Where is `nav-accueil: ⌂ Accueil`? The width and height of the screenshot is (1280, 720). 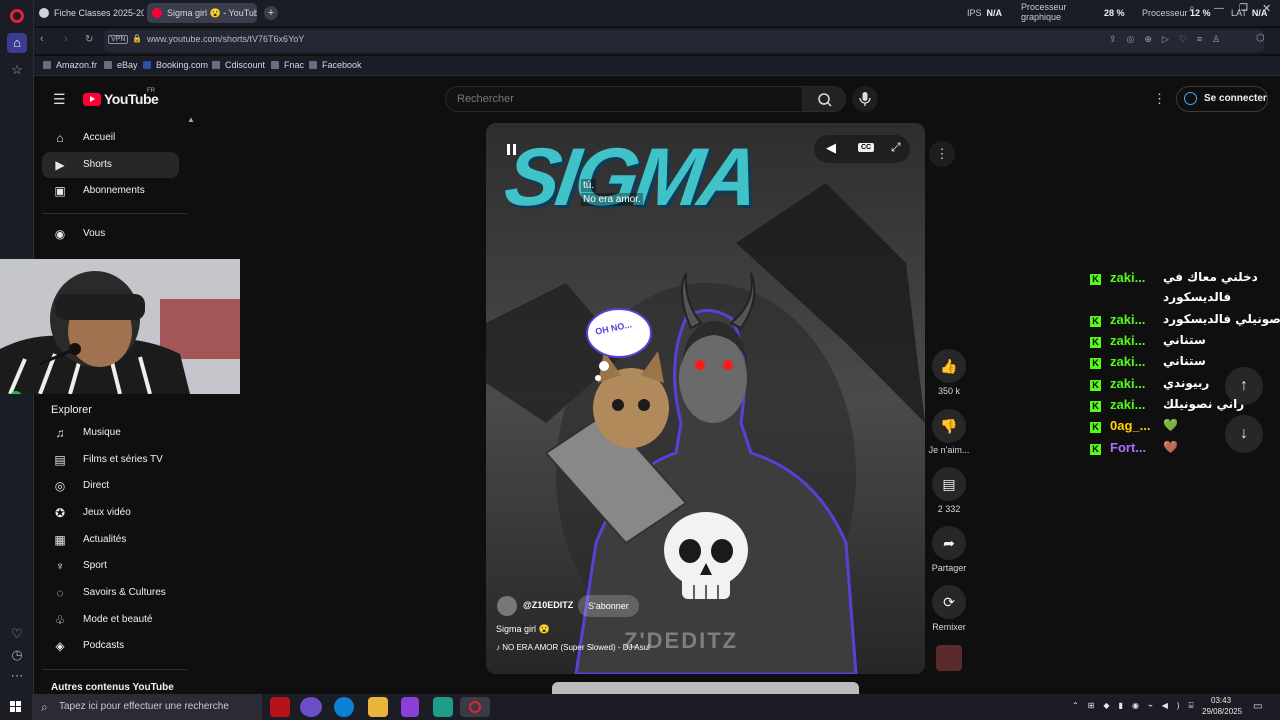 nav-accueil: ⌂ Accueil is located at coordinates (110, 138).